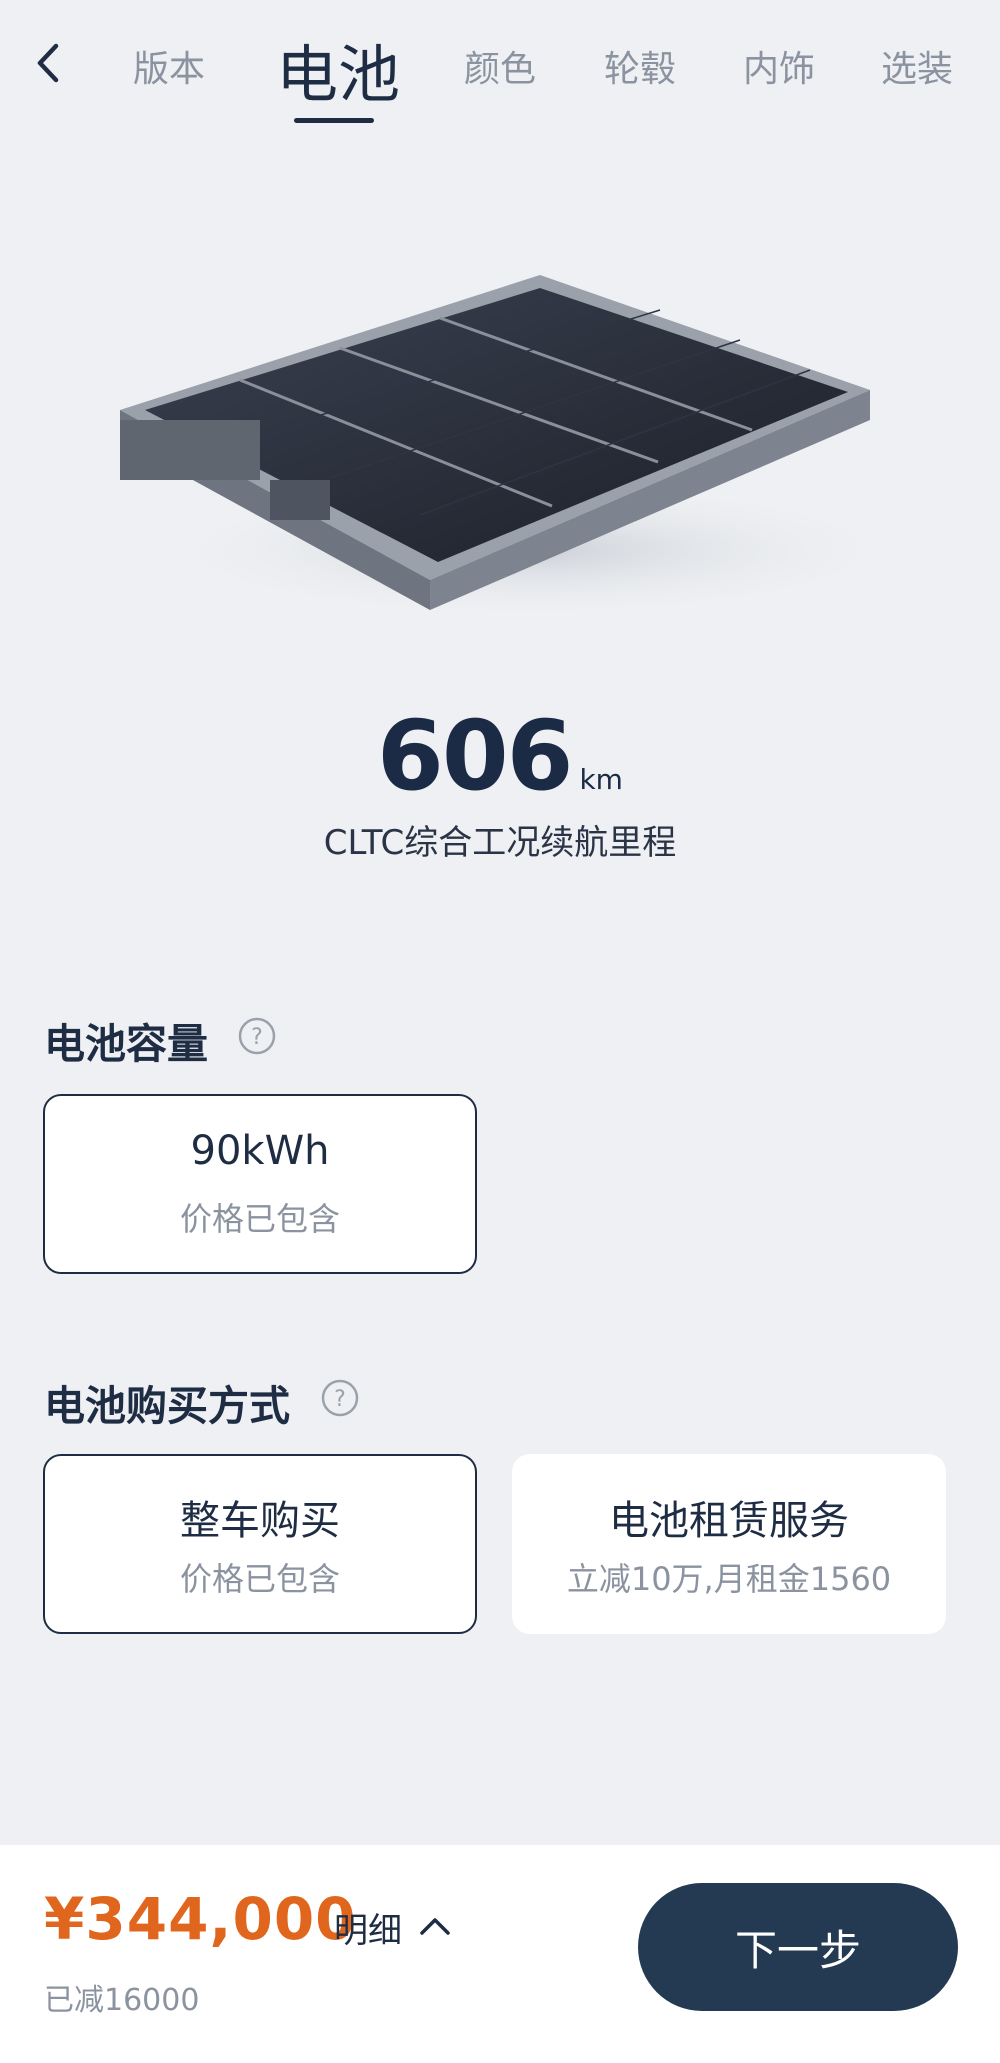 The width and height of the screenshot is (1000, 2063). I want to click on range-unit: km, so click(601, 779).